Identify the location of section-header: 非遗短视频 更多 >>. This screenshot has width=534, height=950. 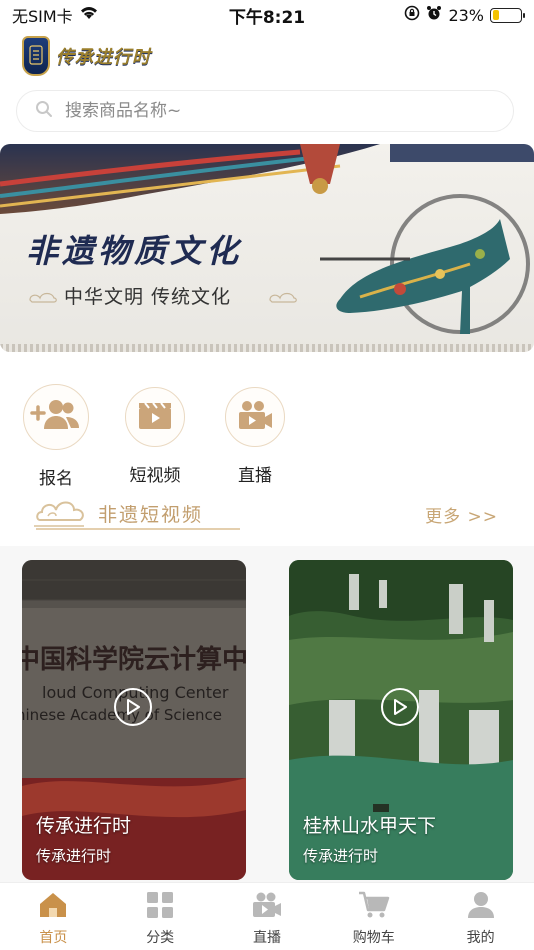
(266, 514).